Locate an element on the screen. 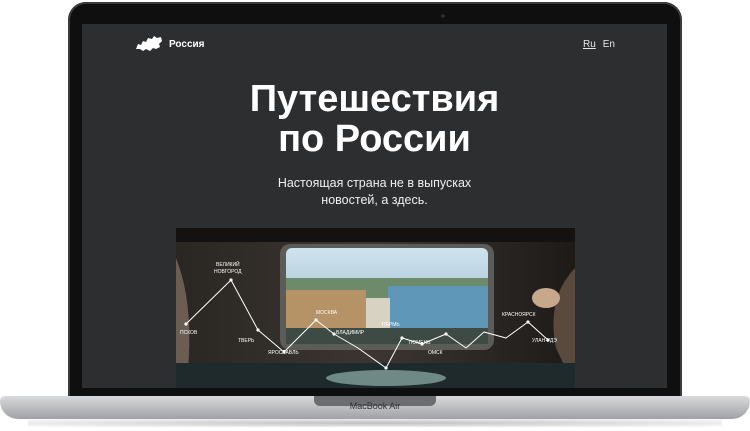 The width and height of the screenshot is (750, 431). hero-title-line2: по России is located at coordinates (374, 139).